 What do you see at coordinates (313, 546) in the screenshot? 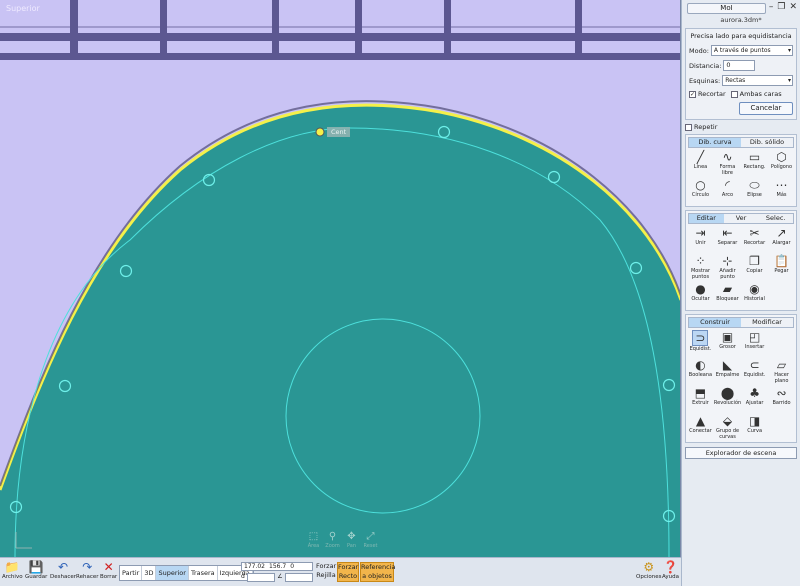
I see `nav-label: Área` at bounding box center [313, 546].